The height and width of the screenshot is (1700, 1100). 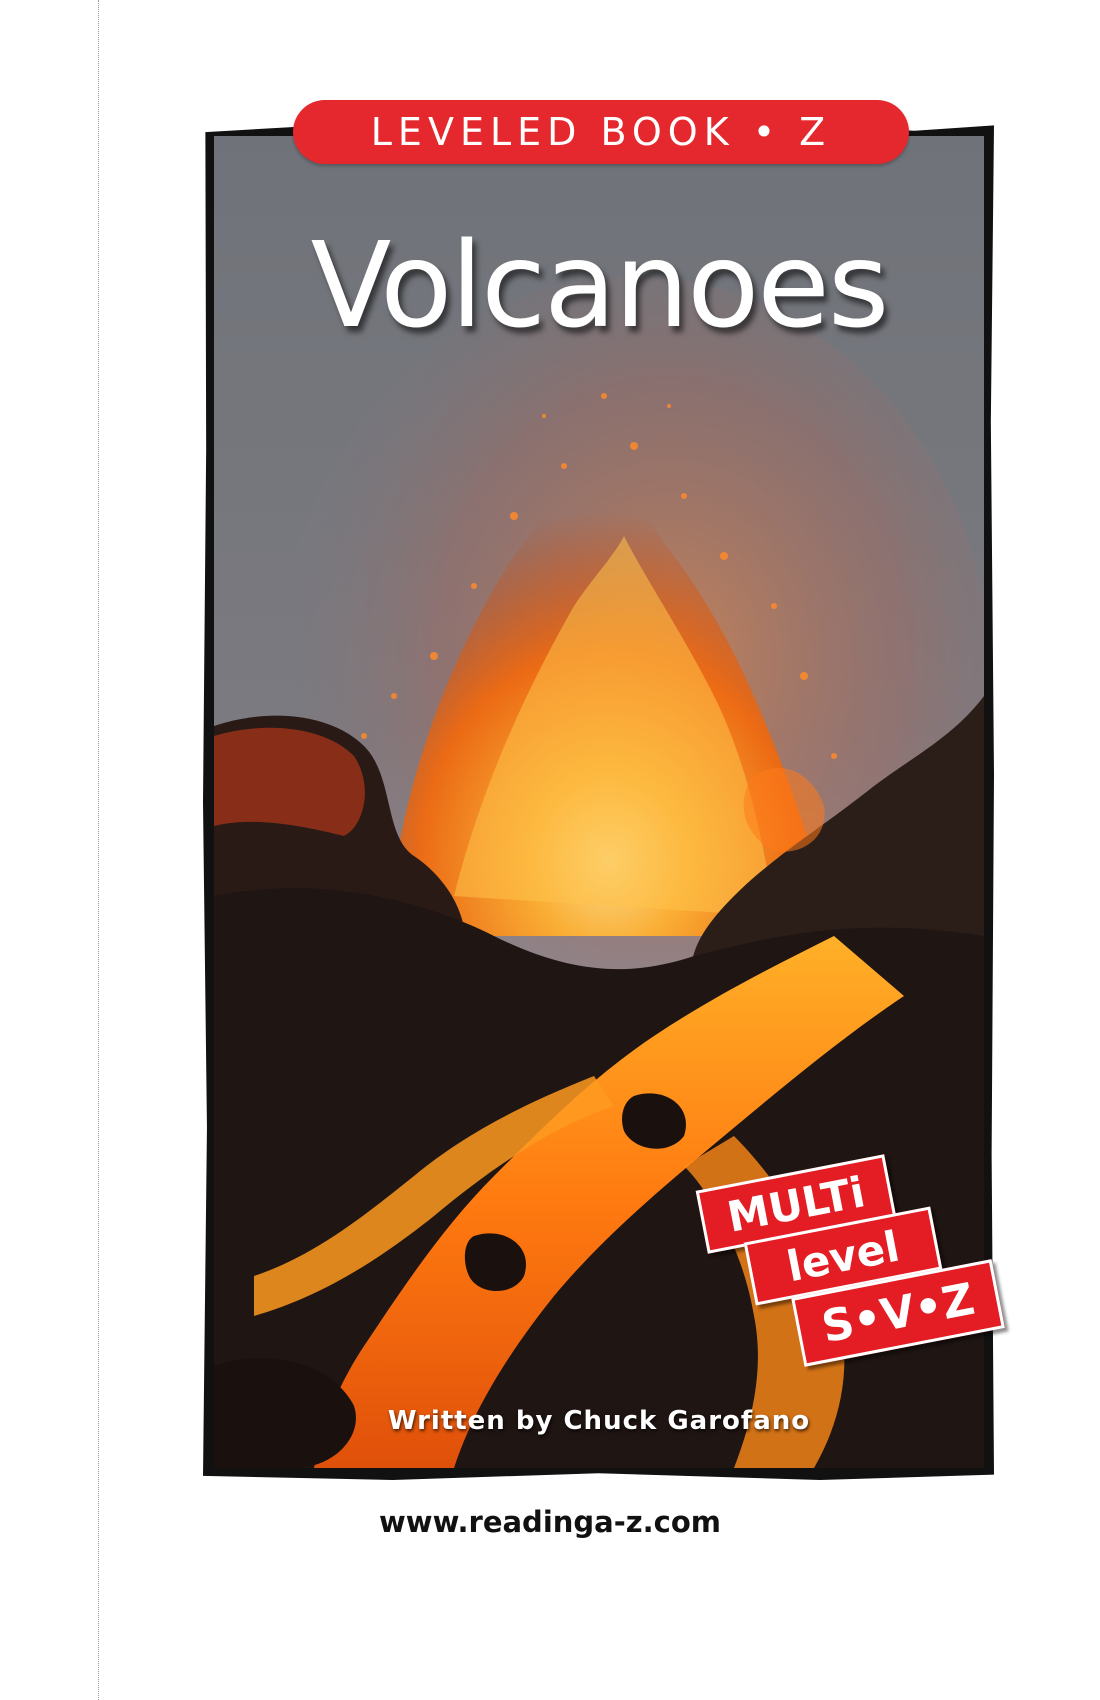 What do you see at coordinates (600, 285) in the screenshot?
I see `book-title: Volcanoes` at bounding box center [600, 285].